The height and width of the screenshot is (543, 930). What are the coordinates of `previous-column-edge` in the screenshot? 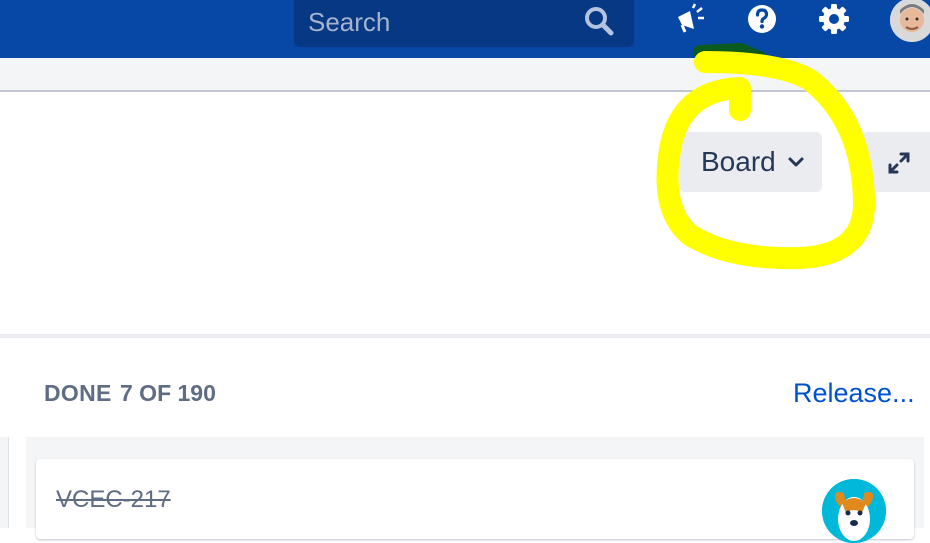 It's located at (4, 482).